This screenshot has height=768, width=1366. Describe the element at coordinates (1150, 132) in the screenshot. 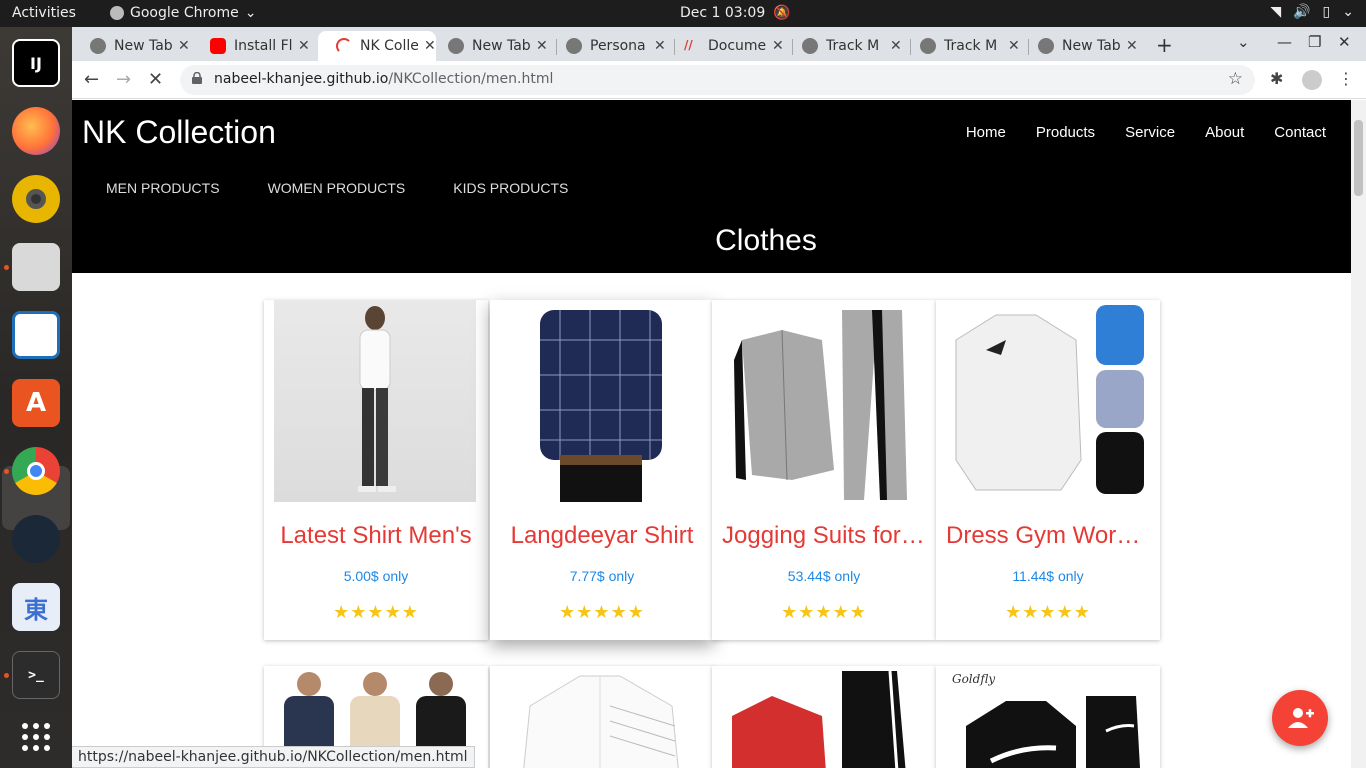

I see `nav-service: Service` at that location.